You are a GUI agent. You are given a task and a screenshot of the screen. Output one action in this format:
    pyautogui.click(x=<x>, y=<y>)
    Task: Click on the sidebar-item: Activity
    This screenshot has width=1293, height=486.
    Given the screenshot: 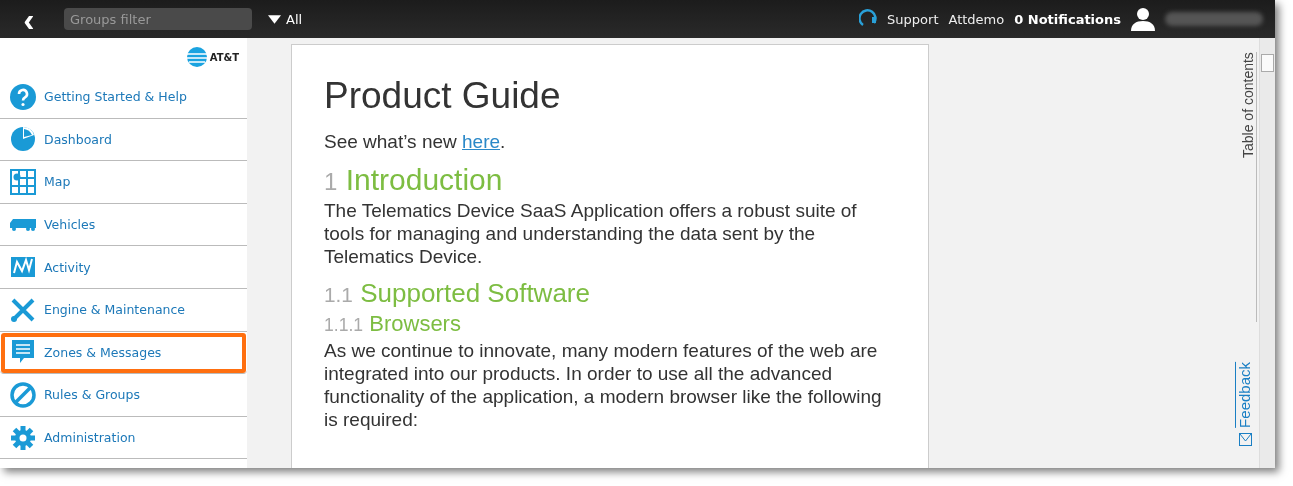 What is the action you would take?
    pyautogui.click(x=123, y=267)
    